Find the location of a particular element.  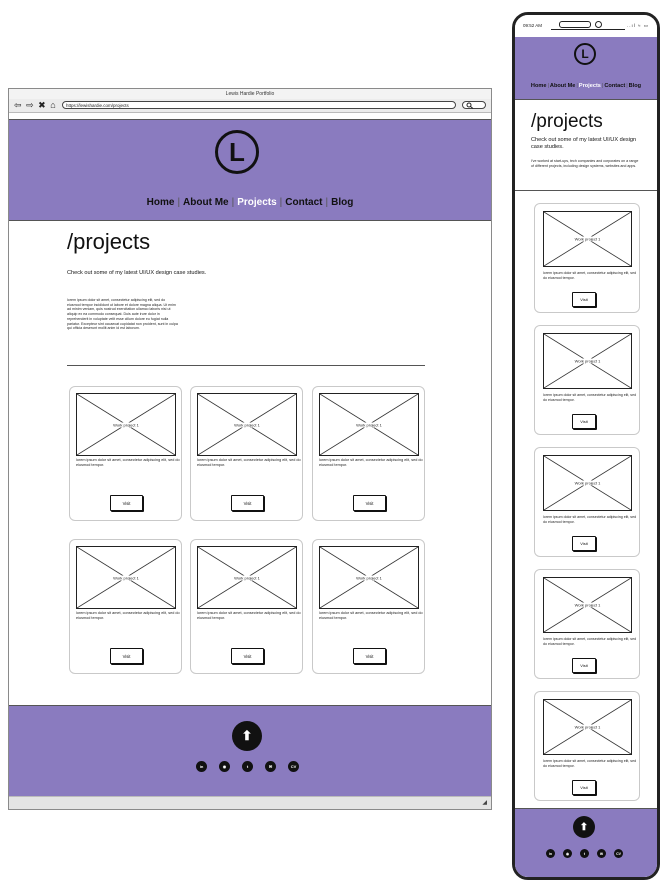

search-icon is located at coordinates (474, 105).